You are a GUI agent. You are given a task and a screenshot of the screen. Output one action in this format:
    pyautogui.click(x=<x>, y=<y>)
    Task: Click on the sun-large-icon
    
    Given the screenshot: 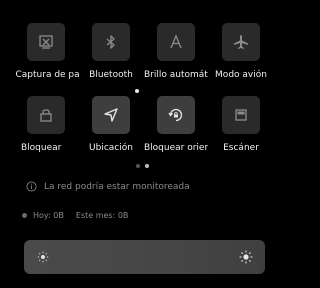 What is the action you would take?
    pyautogui.click(x=246, y=257)
    